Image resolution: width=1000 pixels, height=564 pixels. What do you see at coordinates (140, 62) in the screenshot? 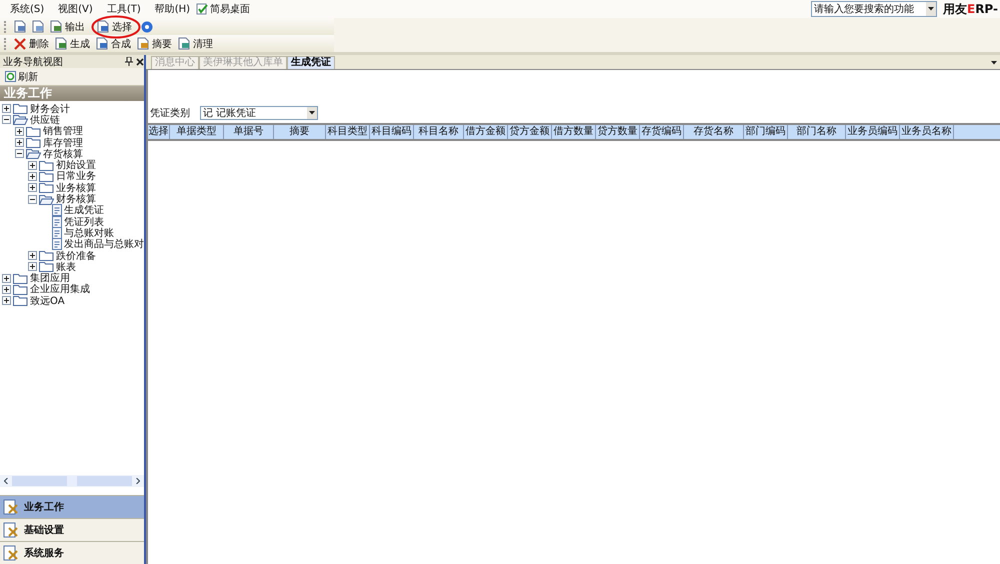
I see `close-icon` at bounding box center [140, 62].